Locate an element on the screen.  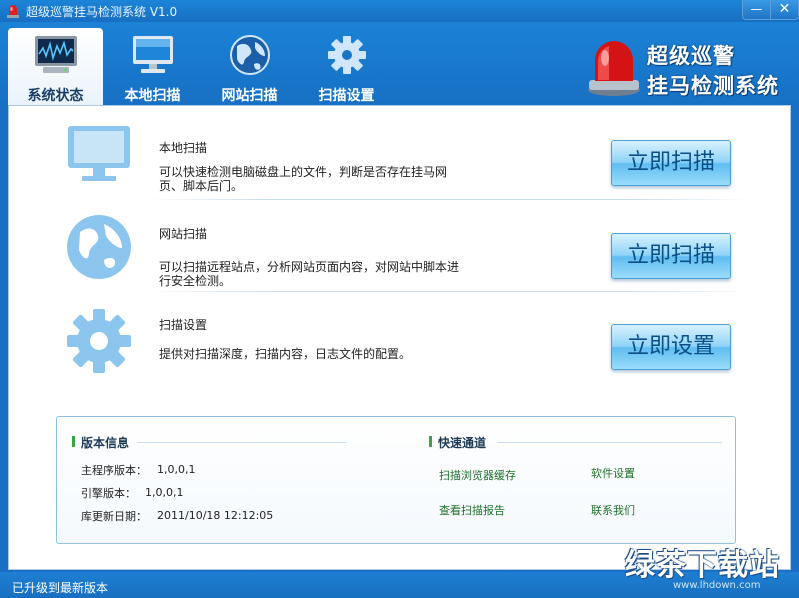
feature-description-line: 可以快速检测电脑磁盘上的文件，判断是否存在挂马网 is located at coordinates (303, 172).